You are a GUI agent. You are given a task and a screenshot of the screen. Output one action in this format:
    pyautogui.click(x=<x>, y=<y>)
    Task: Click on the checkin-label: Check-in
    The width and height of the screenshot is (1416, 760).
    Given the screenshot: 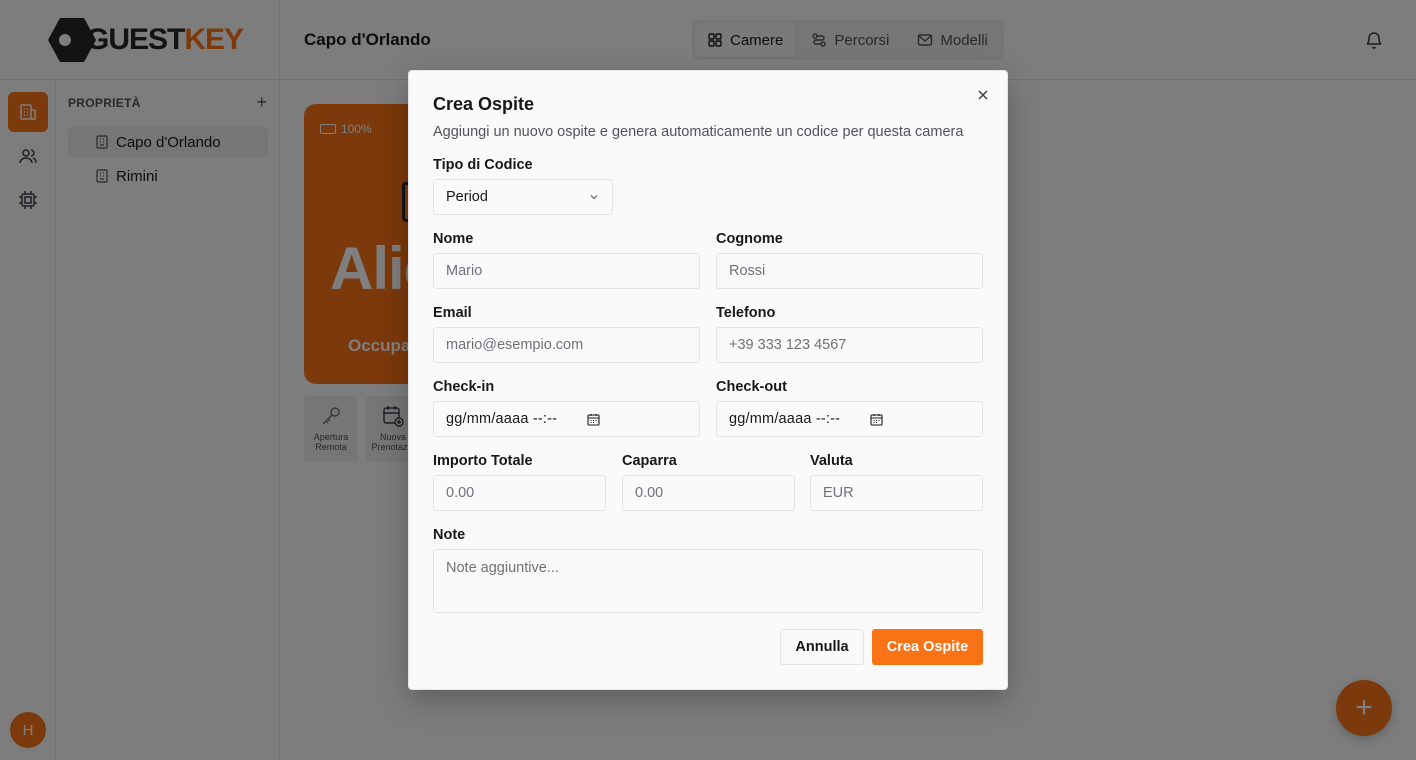 What is the action you would take?
    pyautogui.click(x=464, y=387)
    